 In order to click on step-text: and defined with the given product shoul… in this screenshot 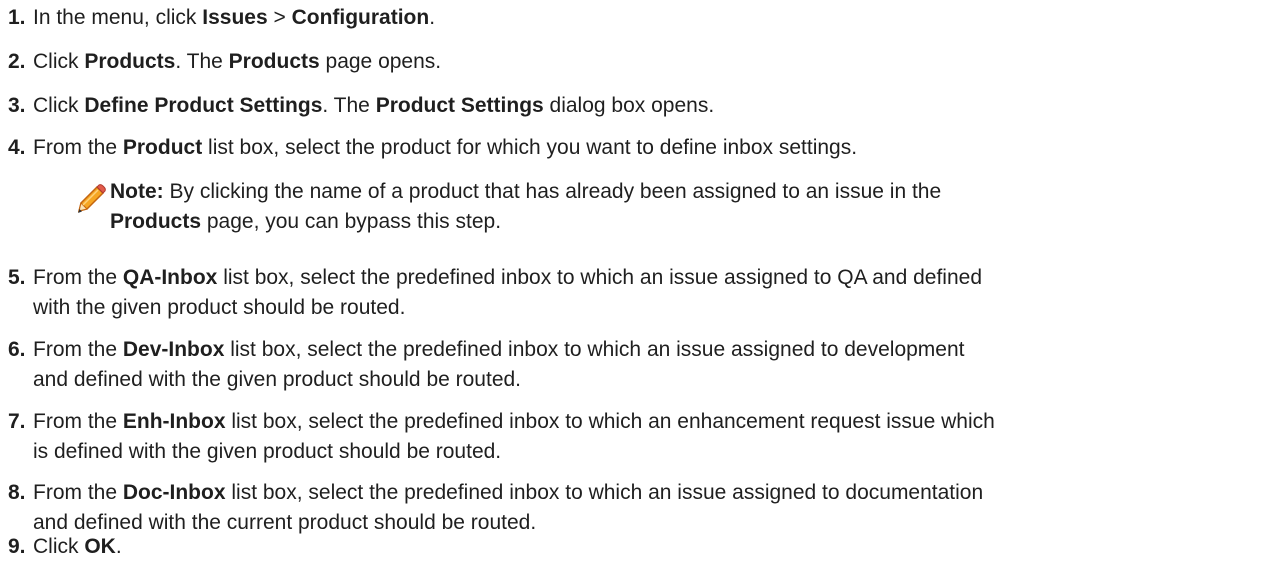, I will do `click(277, 379)`.